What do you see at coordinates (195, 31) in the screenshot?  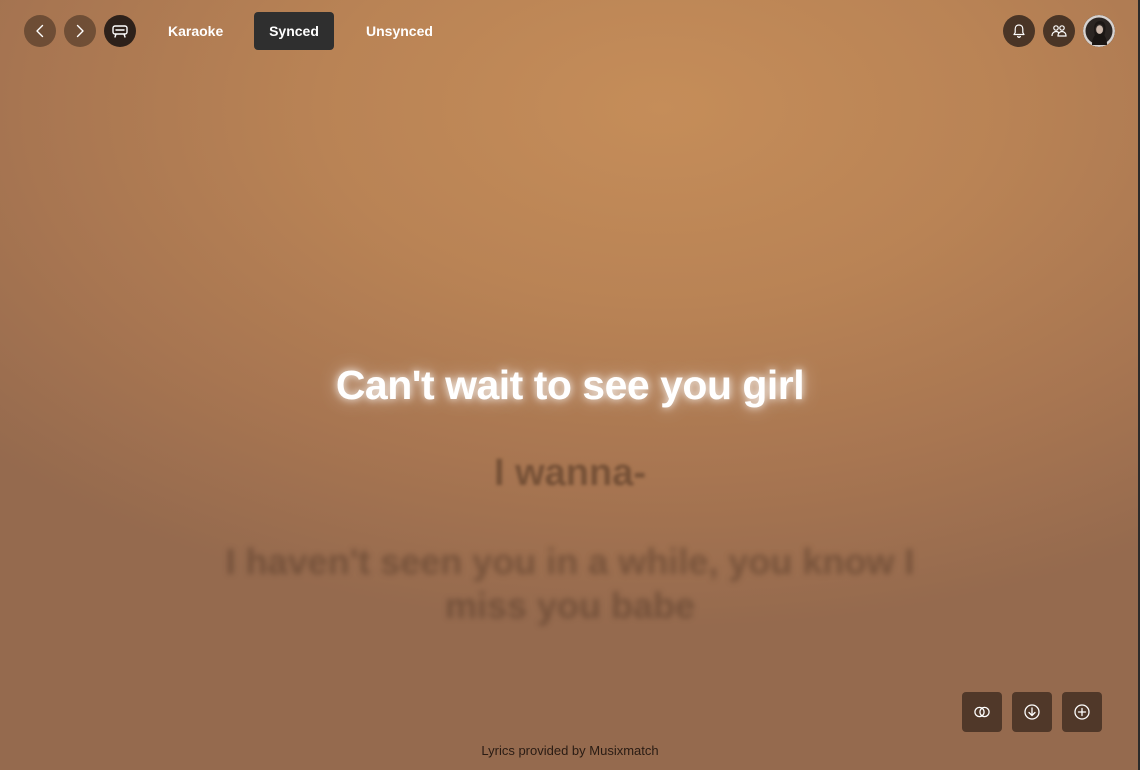 I see `tab-karaoke: Karaoke` at bounding box center [195, 31].